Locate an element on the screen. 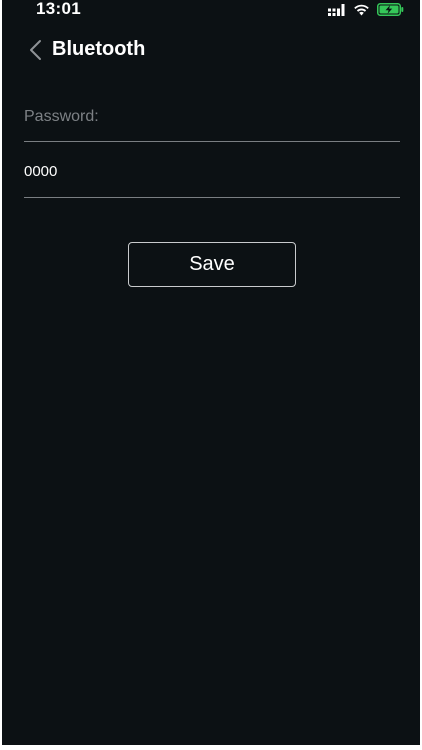  status-icons is located at coordinates (366, 9).